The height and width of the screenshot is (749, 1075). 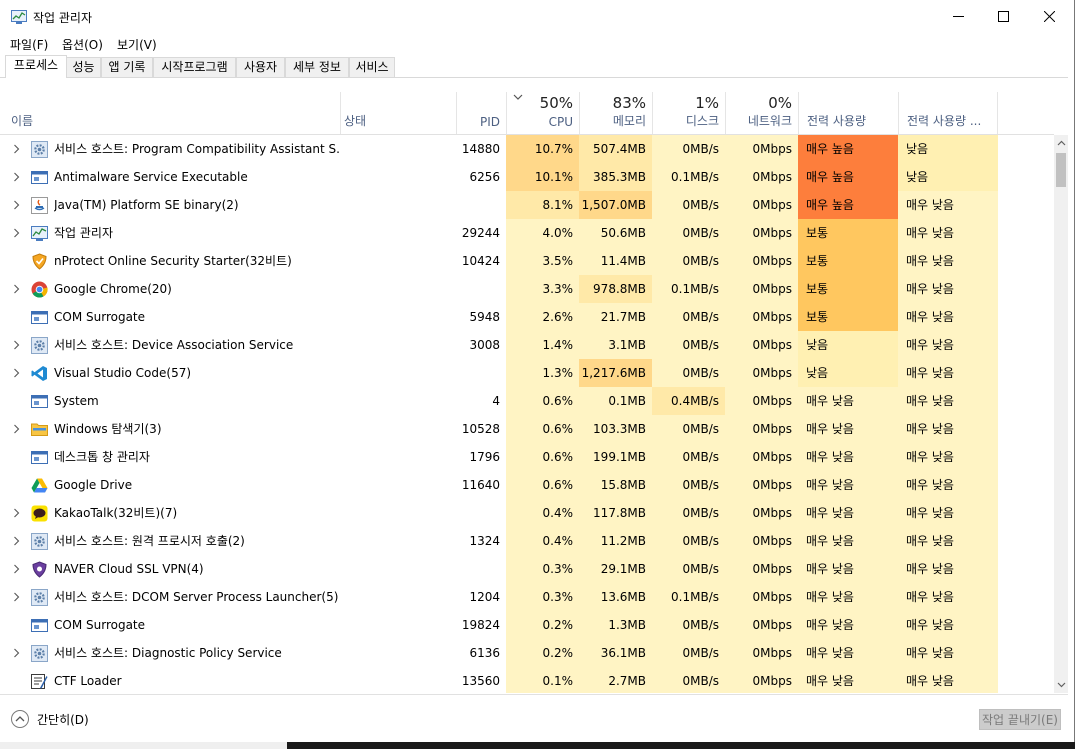 I want to click on scroll-down-button, so click(x=1061, y=685).